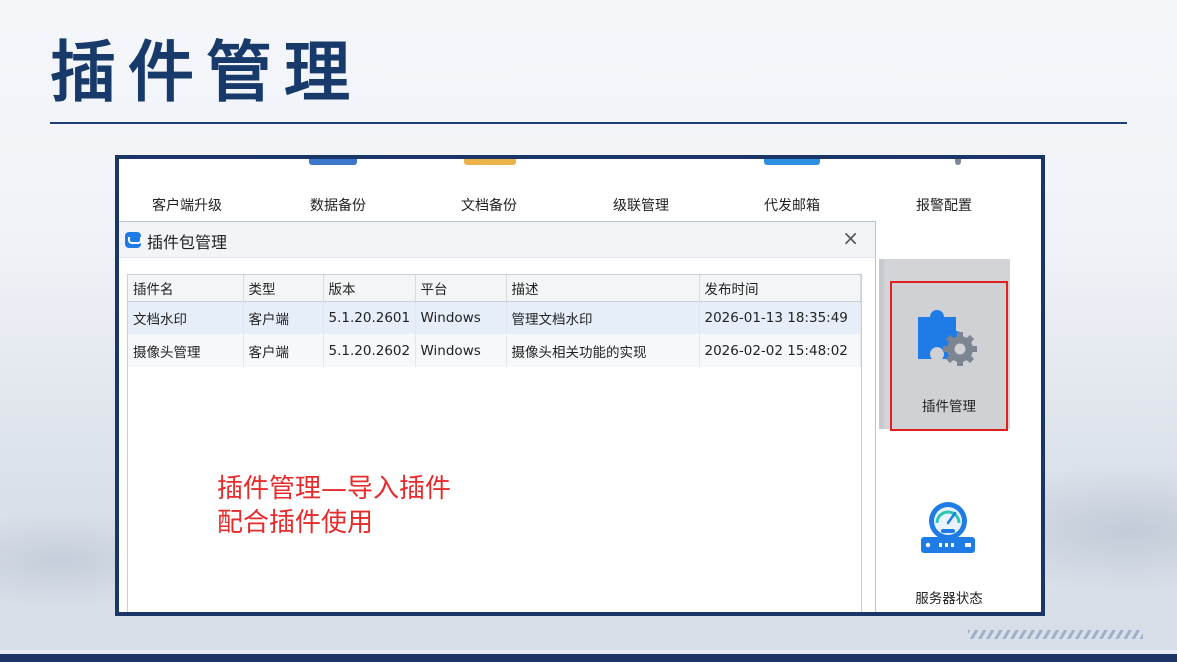  What do you see at coordinates (1055, 634) in the screenshot?
I see `decorative-stripes` at bounding box center [1055, 634].